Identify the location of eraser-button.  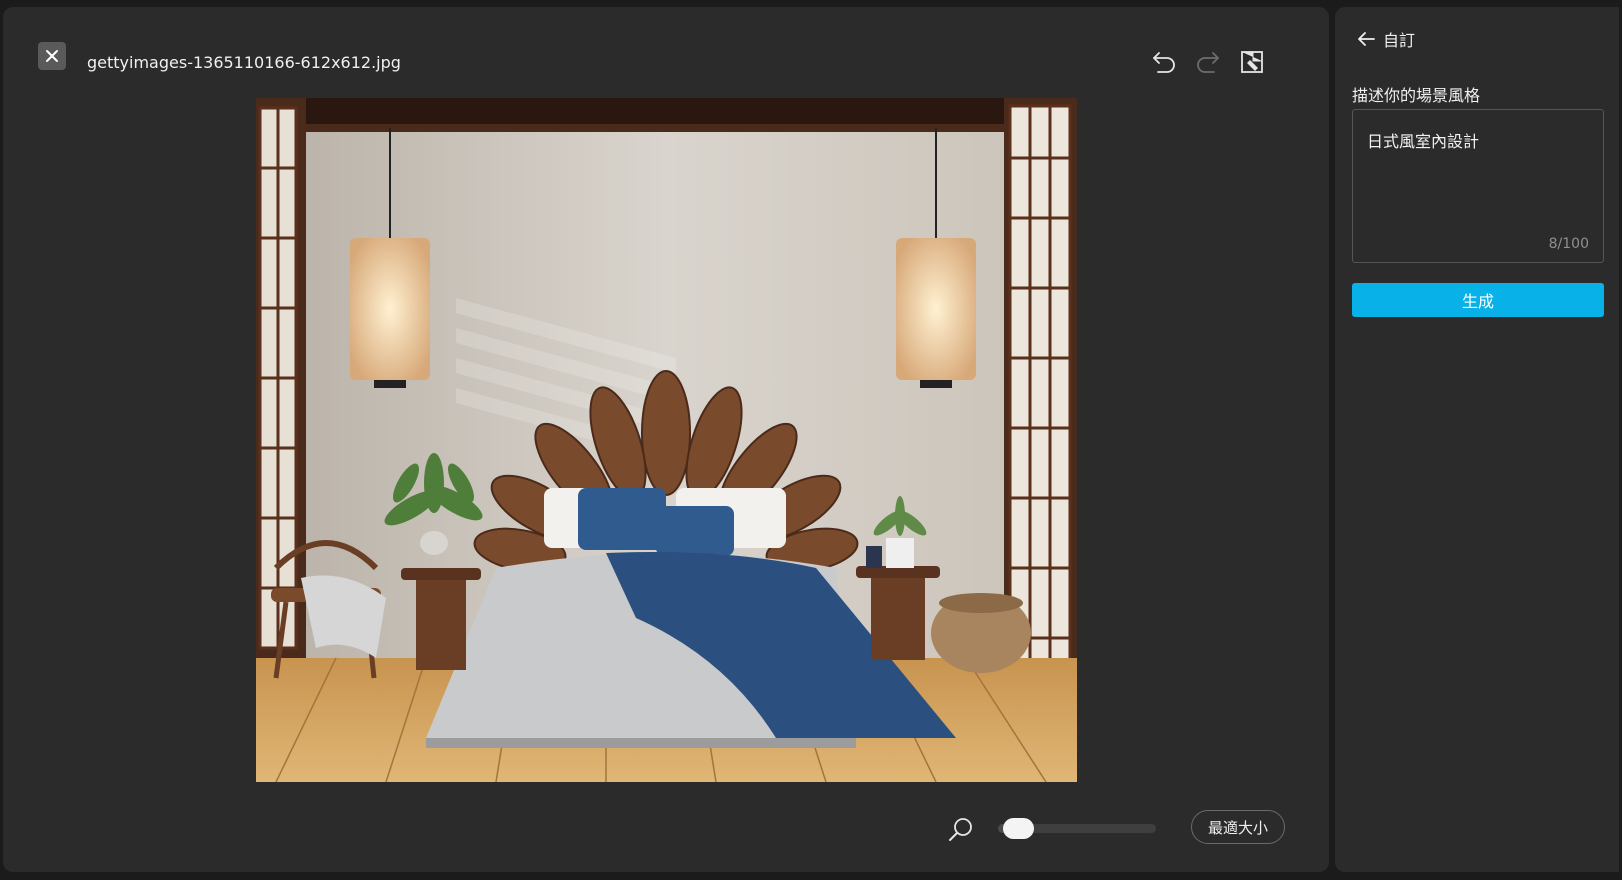
(1252, 62).